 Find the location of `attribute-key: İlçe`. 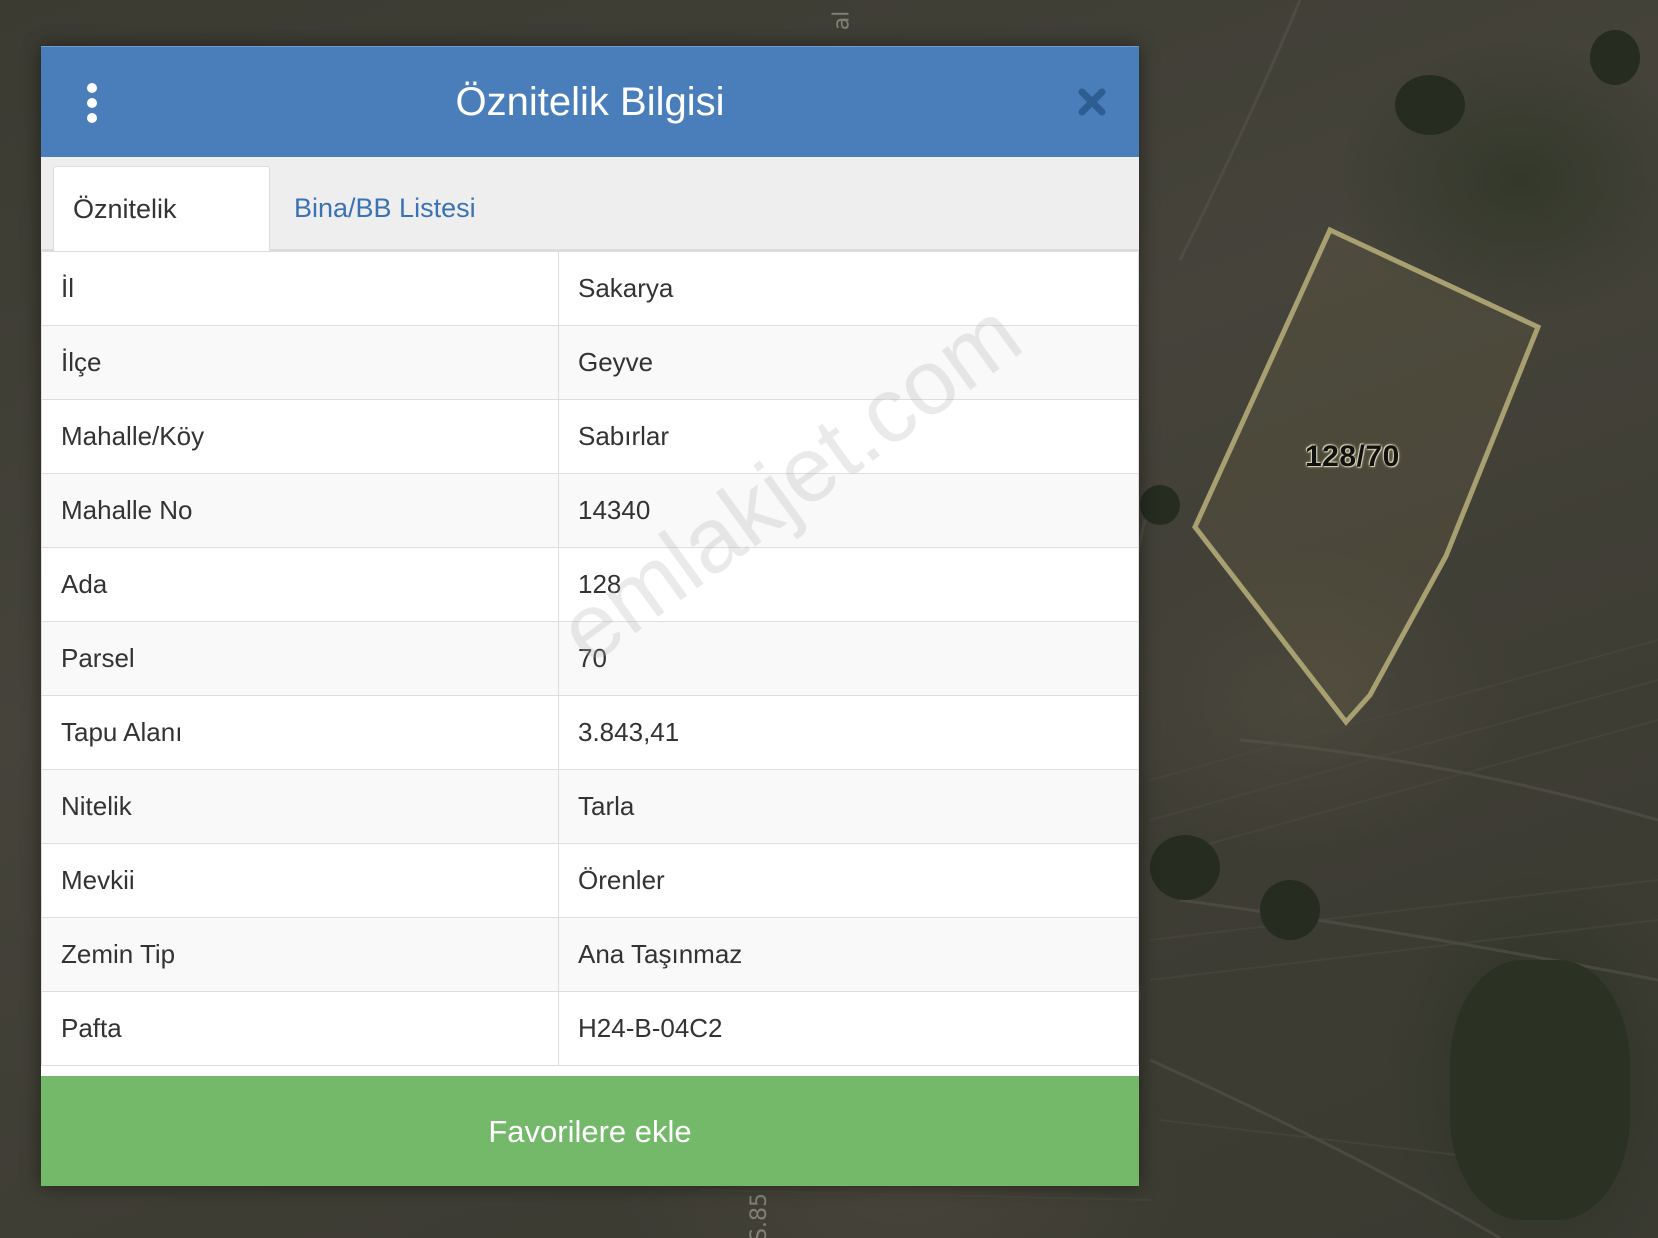

attribute-key: İlçe is located at coordinates (300, 362).